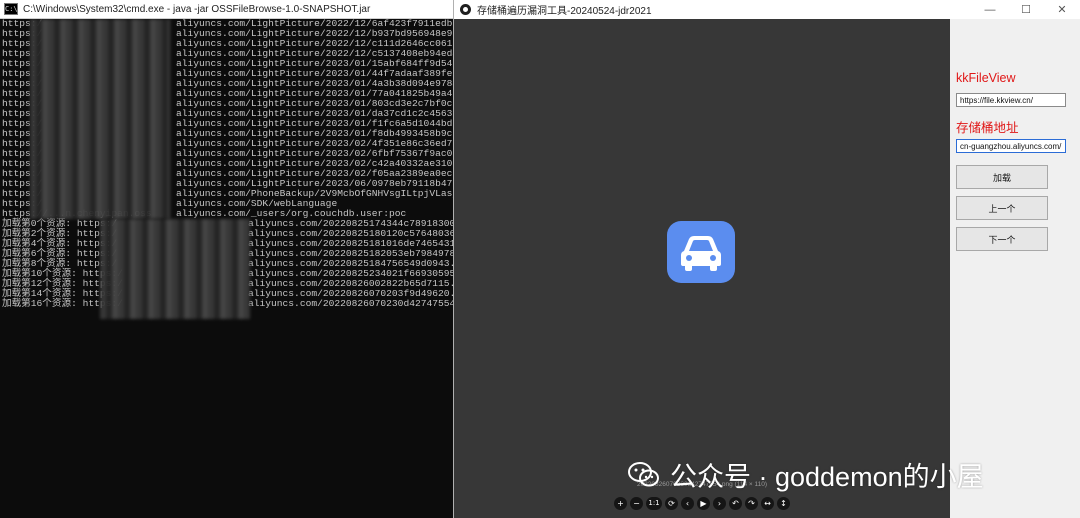 The image size is (1080, 518). What do you see at coordinates (671, 503) in the screenshot?
I see `reset-icon: ⟳` at bounding box center [671, 503].